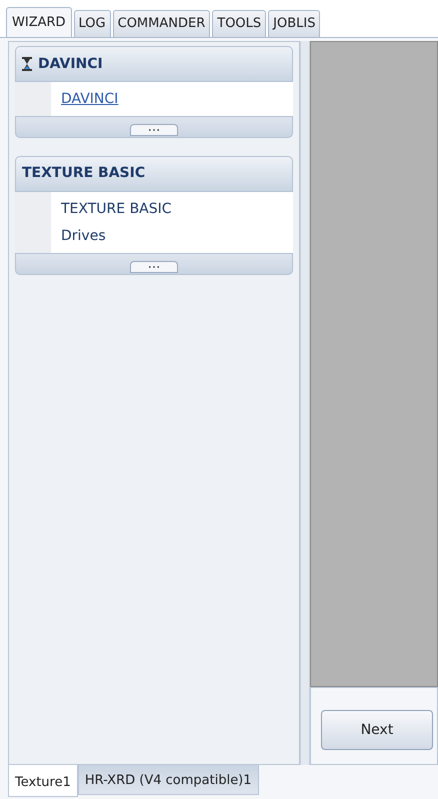 The height and width of the screenshot is (799, 438). Describe the element at coordinates (116, 208) in the screenshot. I see `item-label: TEXTURE BASIC` at that location.